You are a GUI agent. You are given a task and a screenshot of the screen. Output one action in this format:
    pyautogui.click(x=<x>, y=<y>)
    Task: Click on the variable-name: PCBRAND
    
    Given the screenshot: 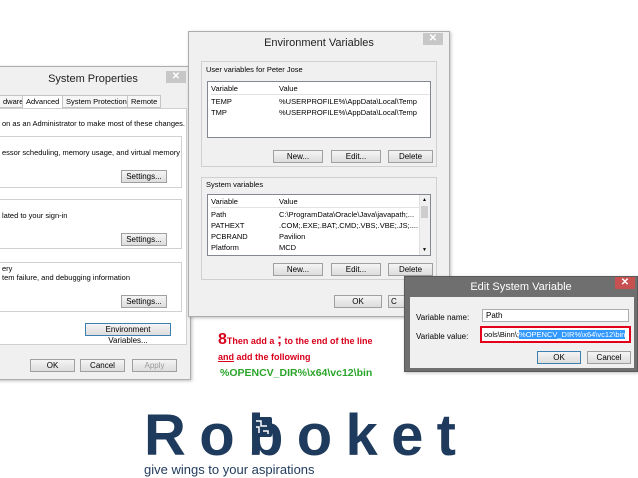 What is the action you would take?
    pyautogui.click(x=229, y=236)
    